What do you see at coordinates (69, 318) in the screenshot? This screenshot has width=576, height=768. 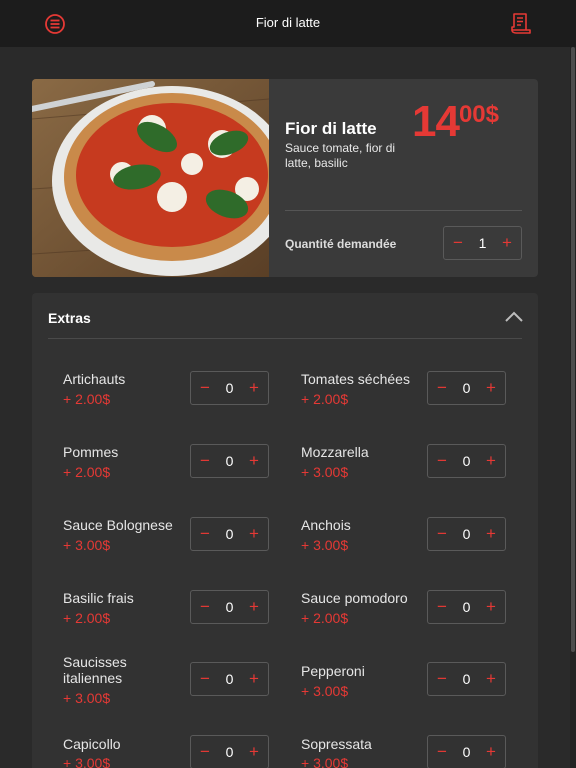 I see `extras-title: Extras` at bounding box center [69, 318].